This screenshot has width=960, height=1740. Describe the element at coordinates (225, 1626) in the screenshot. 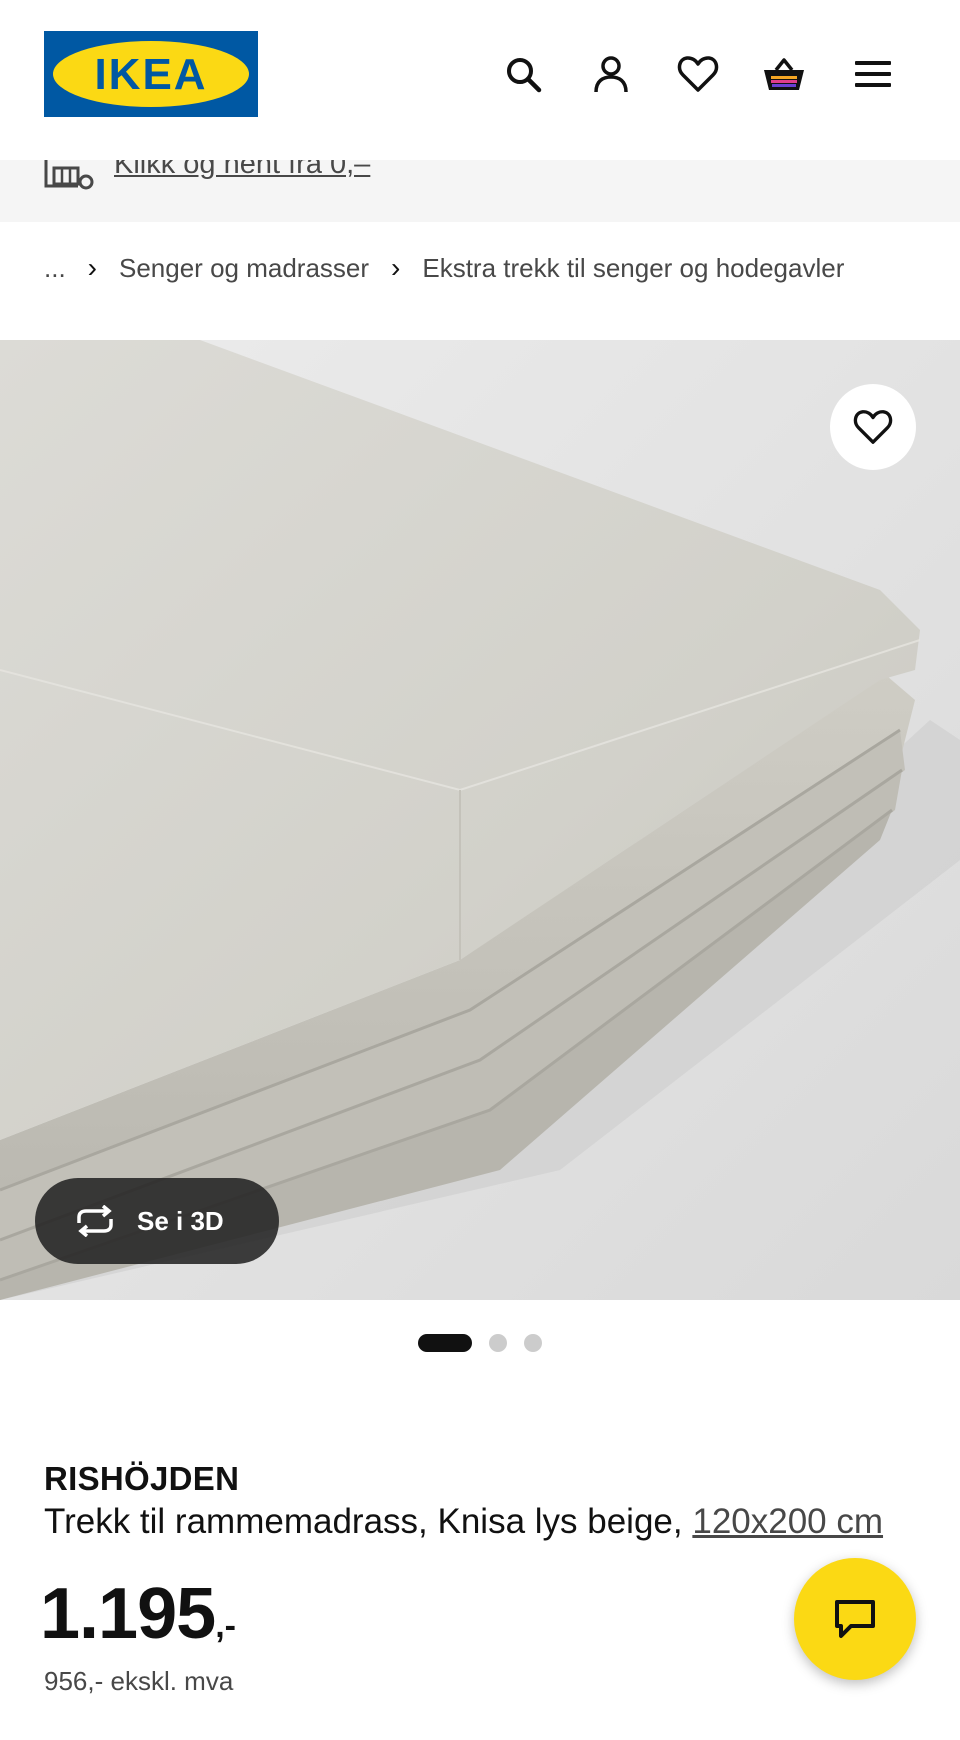

I see `price-suffix: ,-` at that location.